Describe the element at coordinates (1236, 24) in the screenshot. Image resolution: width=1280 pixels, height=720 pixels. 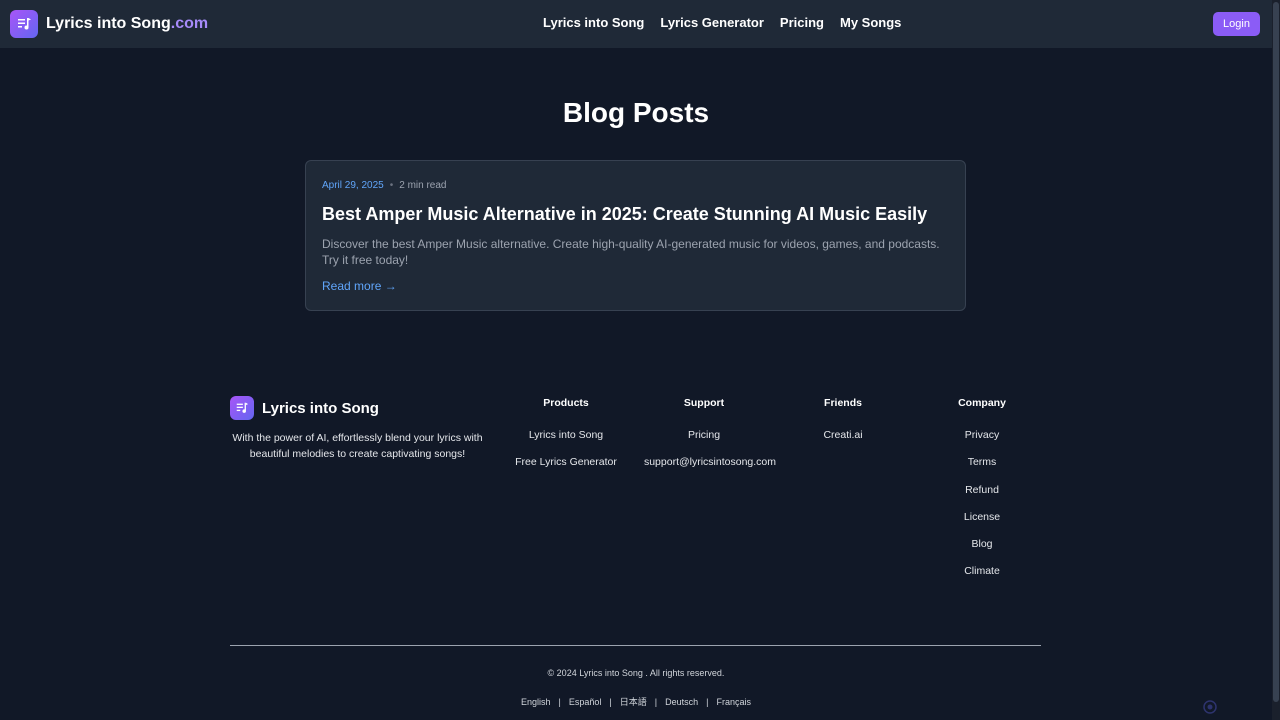
I see `login-button: Login` at that location.